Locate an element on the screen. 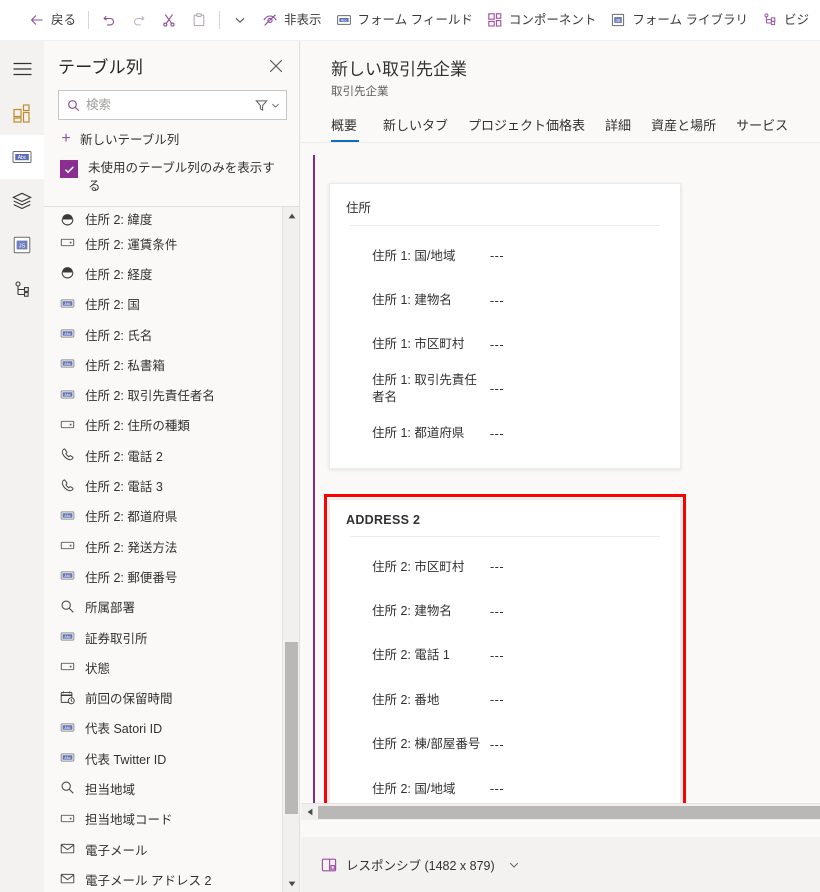 Image resolution: width=820 pixels, height=892 pixels. optionset-icon is located at coordinates (68, 819).